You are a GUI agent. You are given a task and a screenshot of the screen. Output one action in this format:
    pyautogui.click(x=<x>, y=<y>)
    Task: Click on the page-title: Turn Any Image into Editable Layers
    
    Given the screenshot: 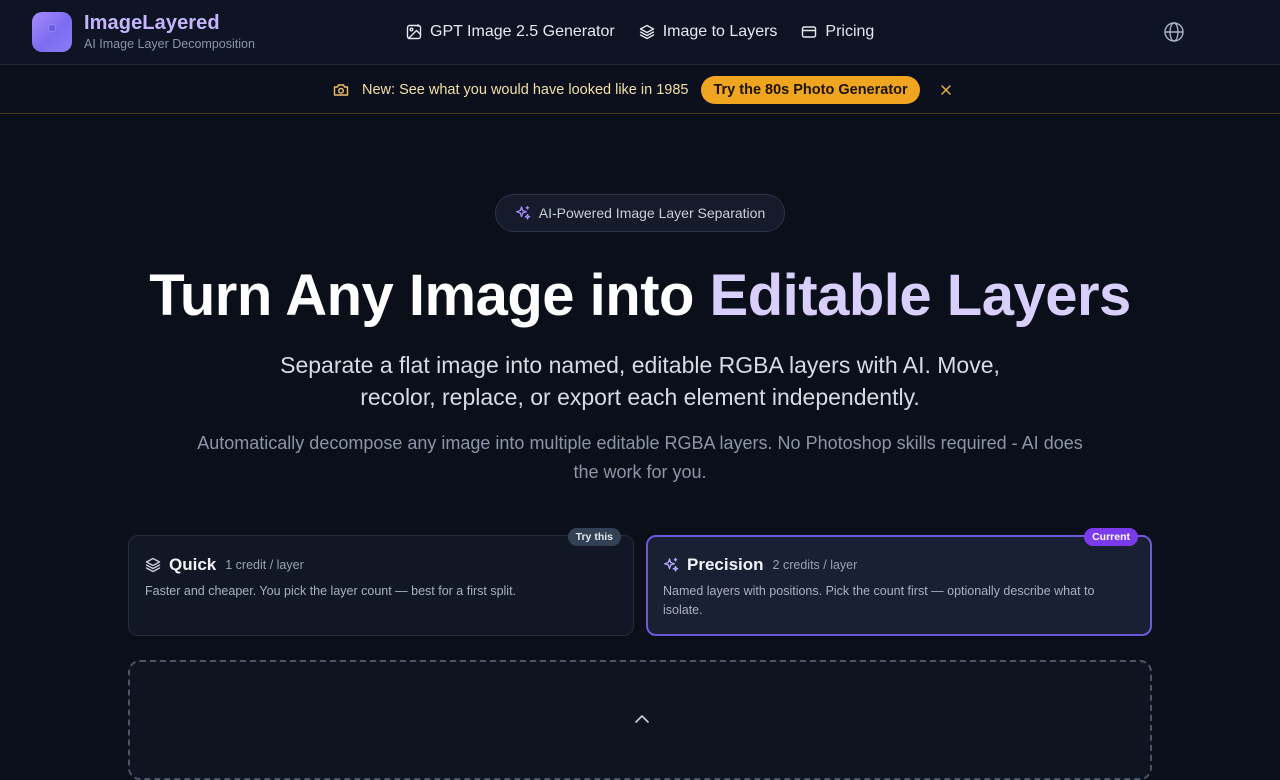 What is the action you would take?
    pyautogui.click(x=640, y=296)
    